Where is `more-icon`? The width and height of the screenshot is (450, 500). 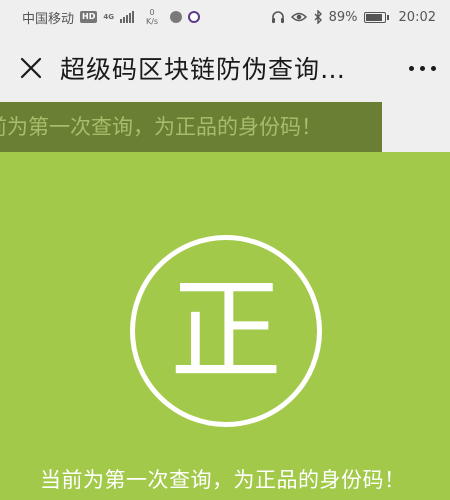 more-icon is located at coordinates (422, 68).